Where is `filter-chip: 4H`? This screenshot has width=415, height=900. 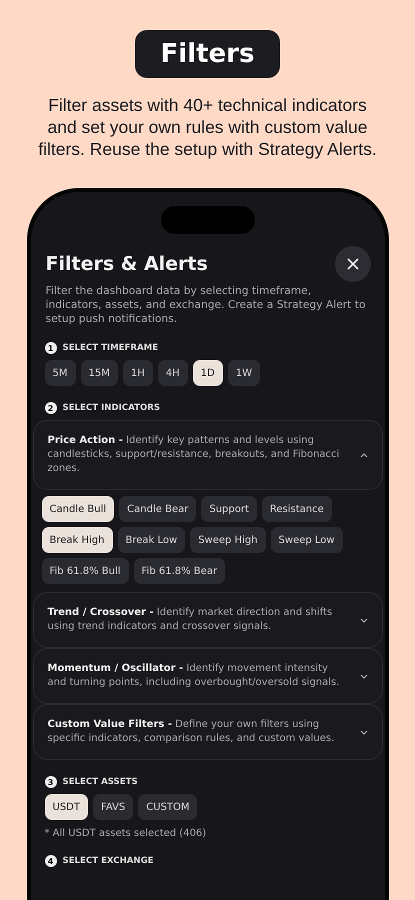 filter-chip: 4H is located at coordinates (173, 373).